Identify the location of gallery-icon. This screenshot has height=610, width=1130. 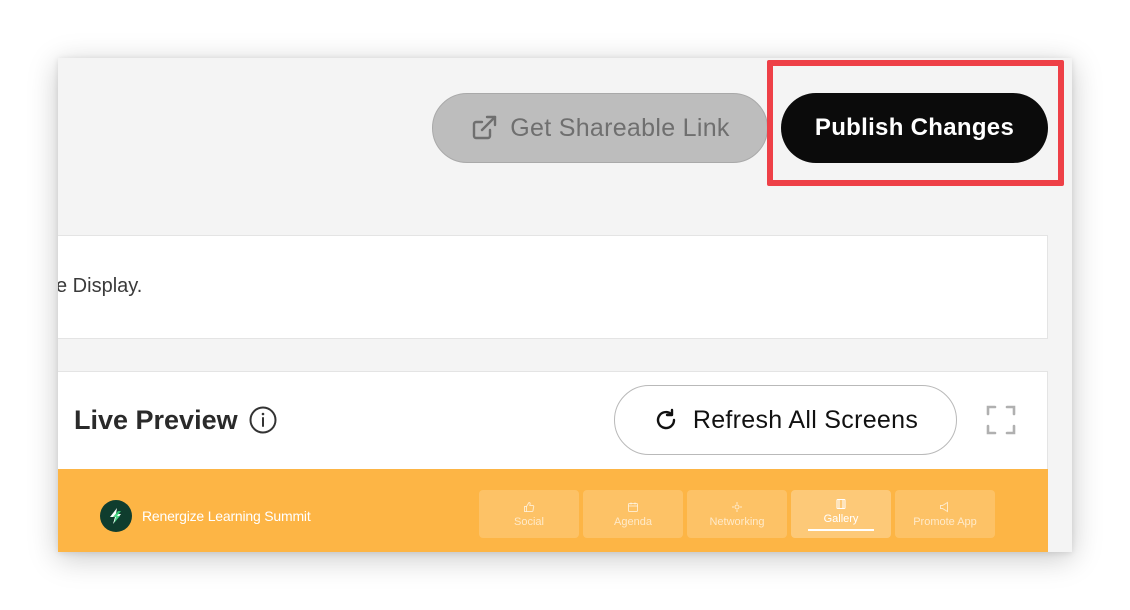
(841, 503).